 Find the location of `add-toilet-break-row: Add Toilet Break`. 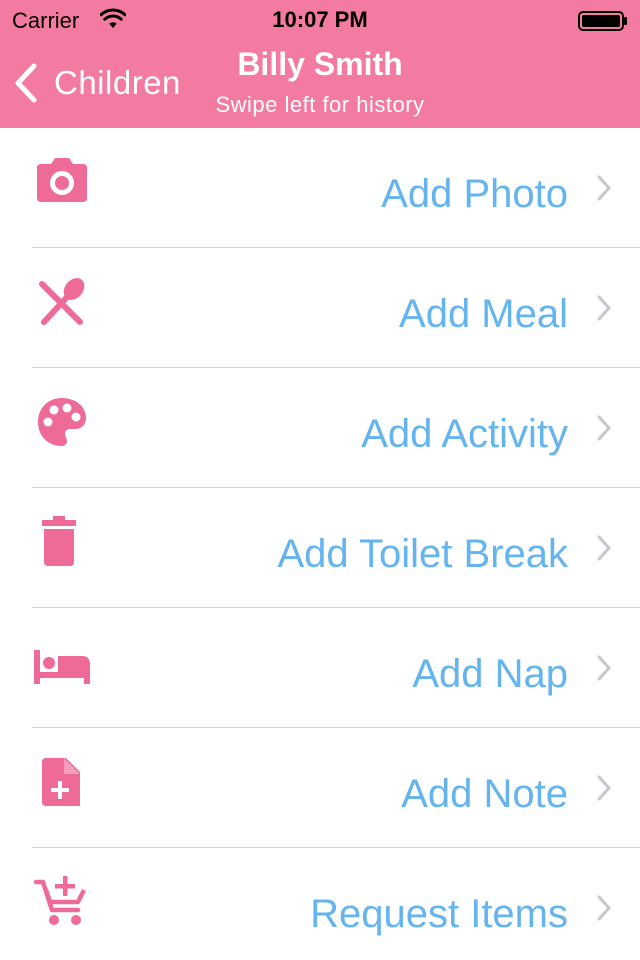

add-toilet-break-row: Add Toilet Break is located at coordinates (320, 548).